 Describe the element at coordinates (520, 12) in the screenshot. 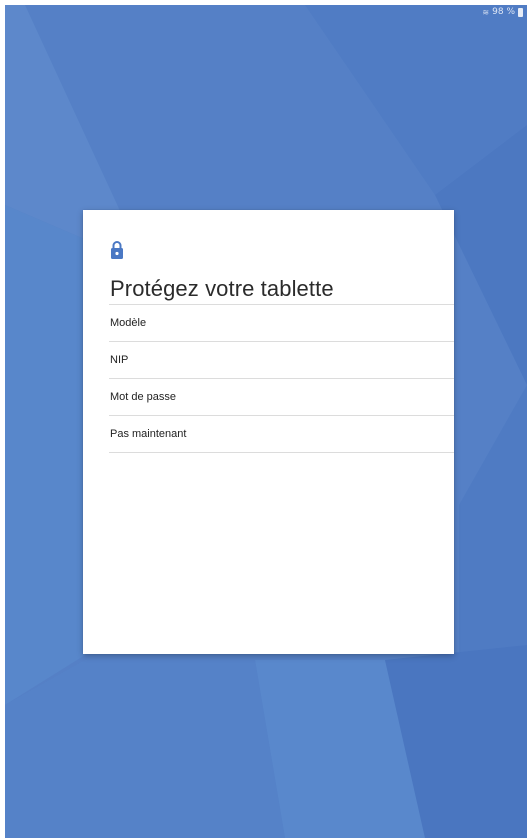

I see `battery-icon` at that location.